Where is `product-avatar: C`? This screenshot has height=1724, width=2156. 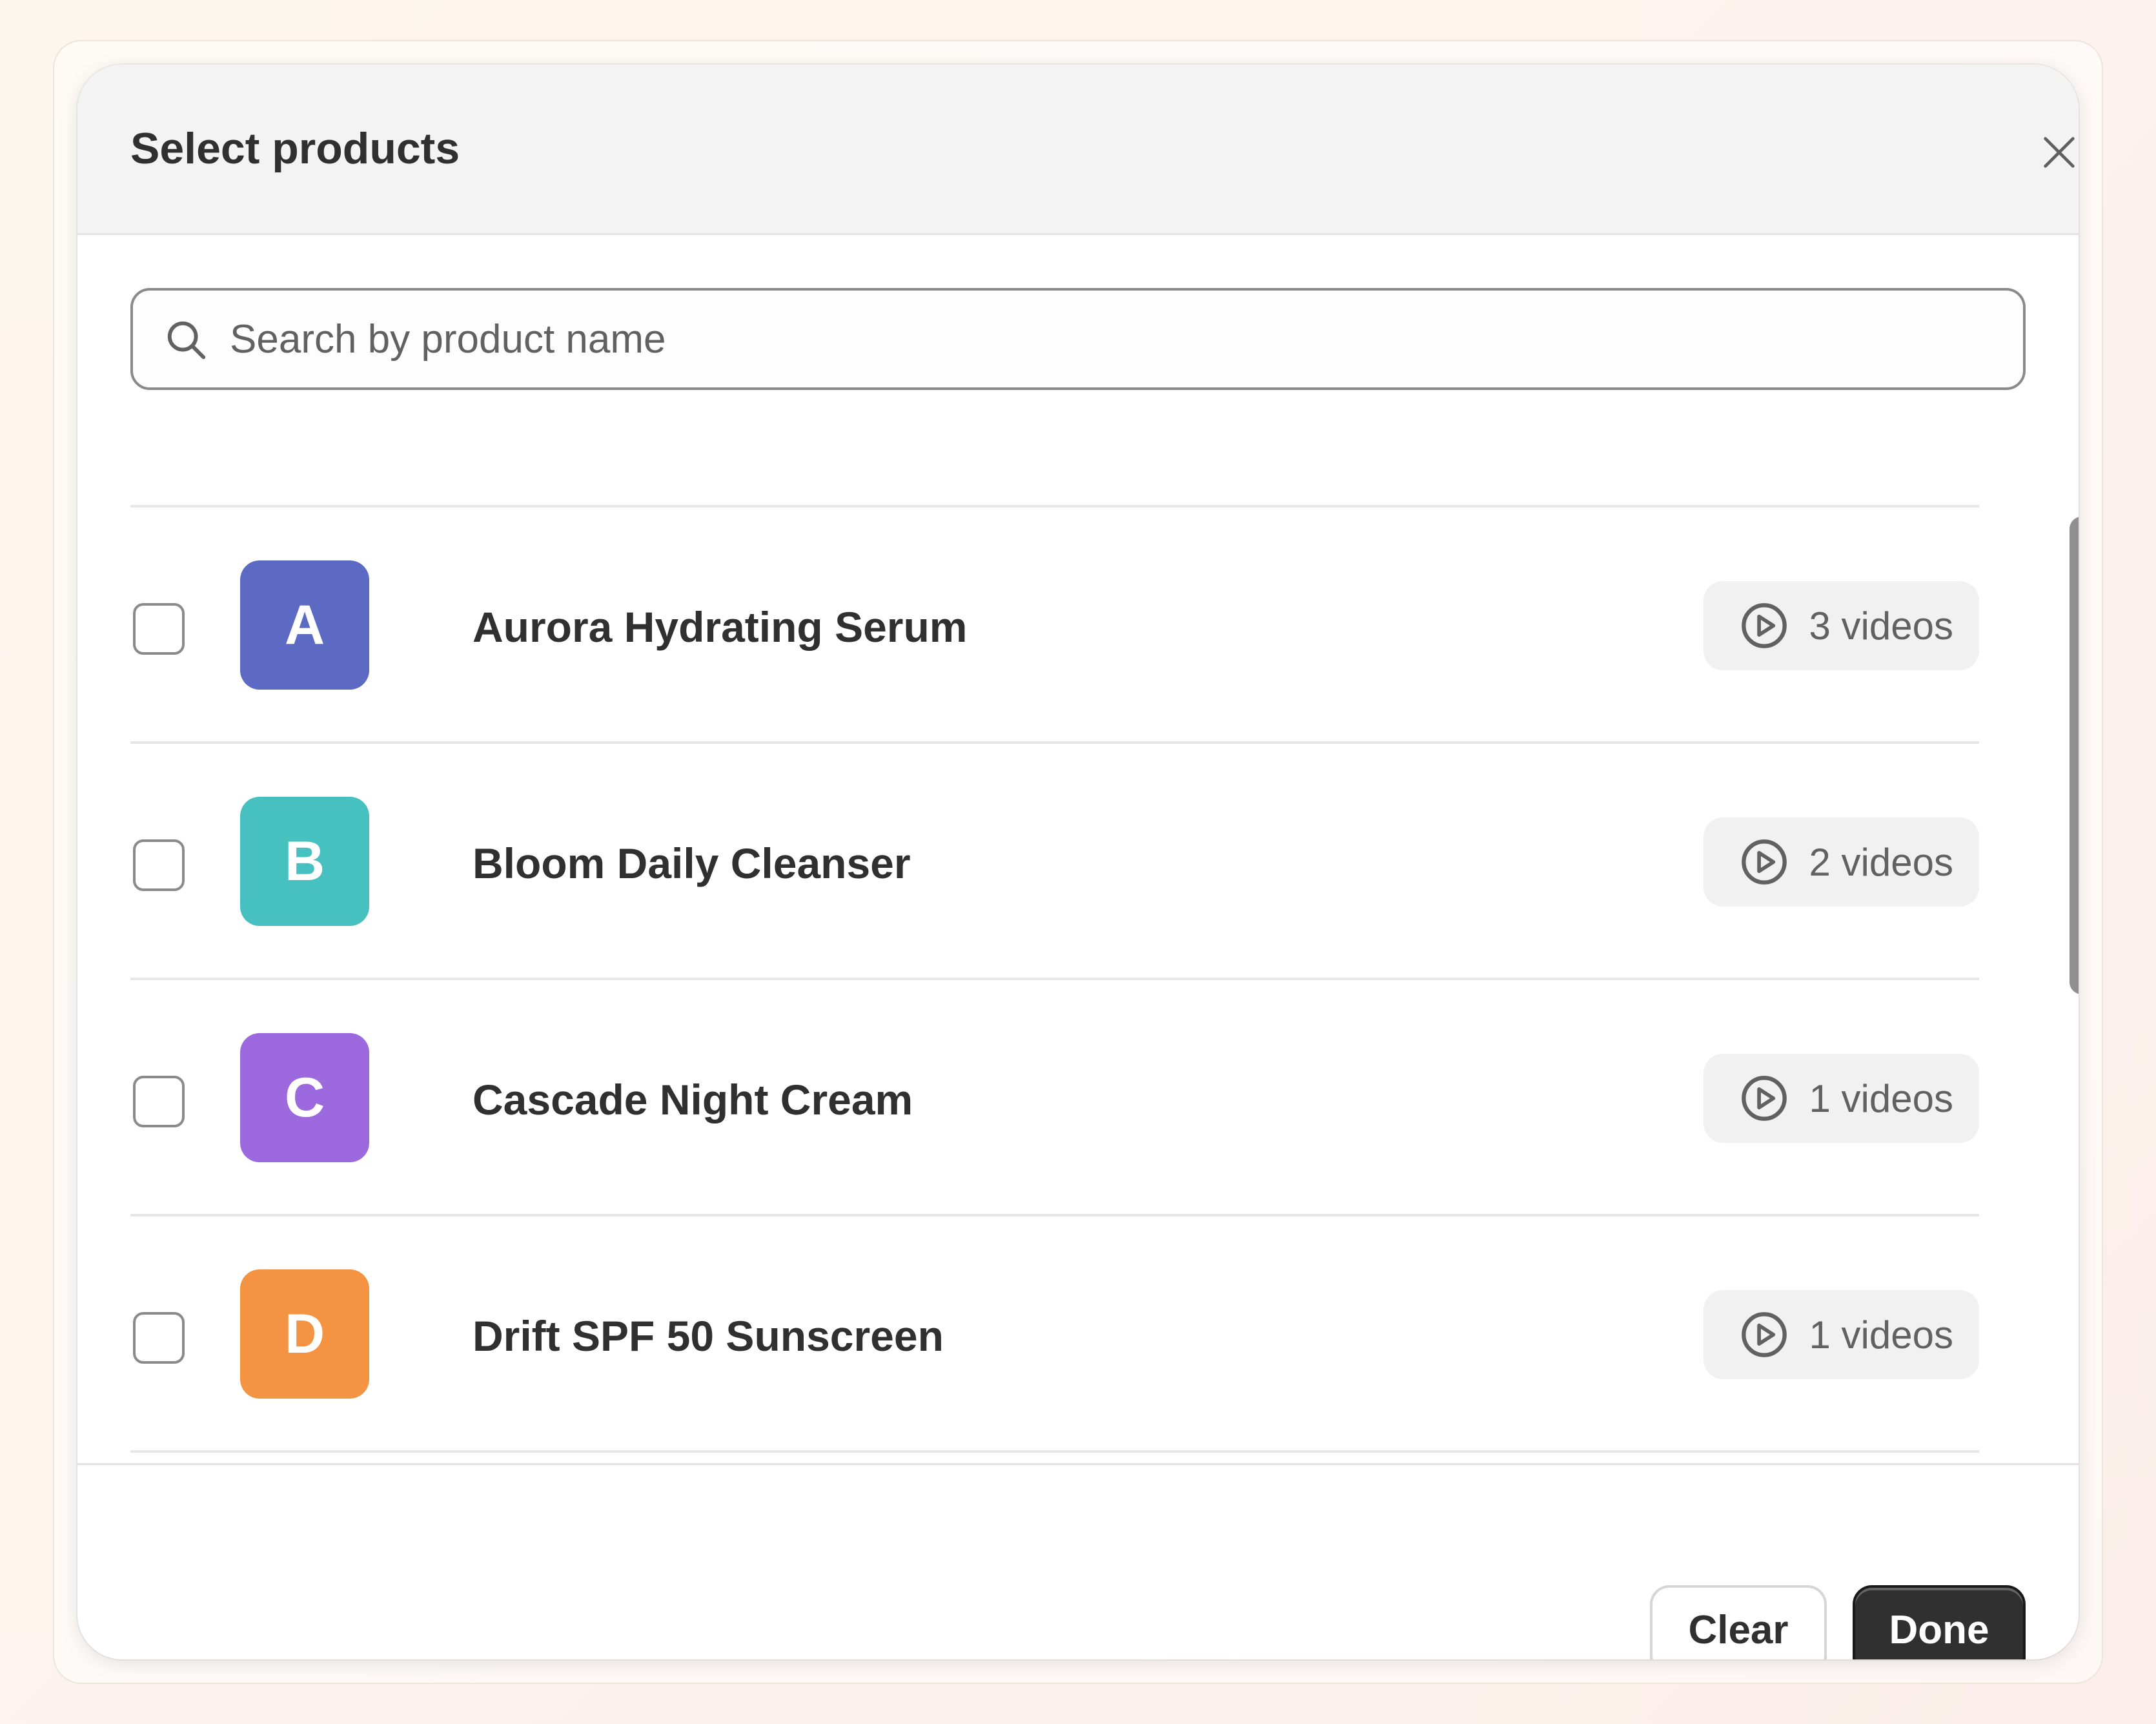
product-avatar: C is located at coordinates (304, 1098).